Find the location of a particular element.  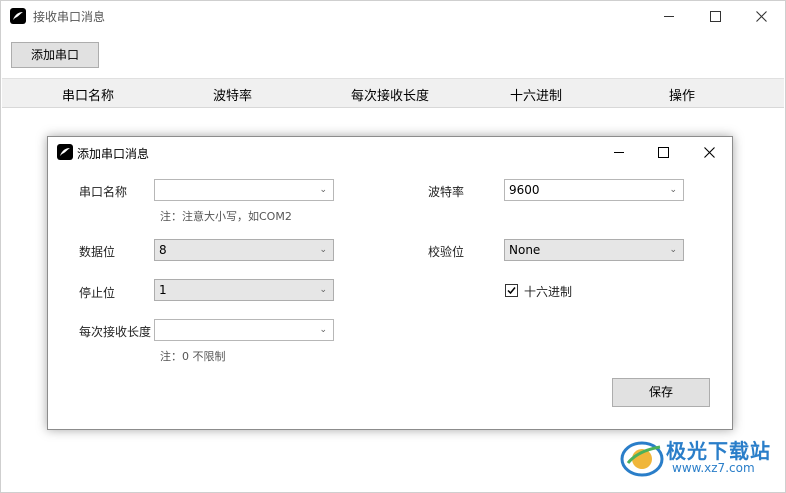

watermark-url: www.xz7.com is located at coordinates (713, 468).